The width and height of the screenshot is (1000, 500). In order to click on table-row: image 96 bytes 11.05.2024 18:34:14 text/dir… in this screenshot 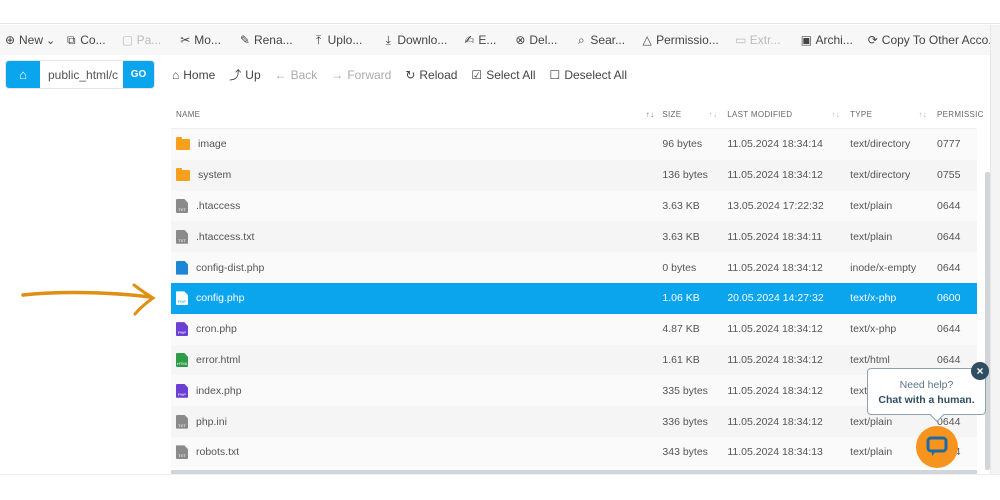, I will do `click(574, 144)`.